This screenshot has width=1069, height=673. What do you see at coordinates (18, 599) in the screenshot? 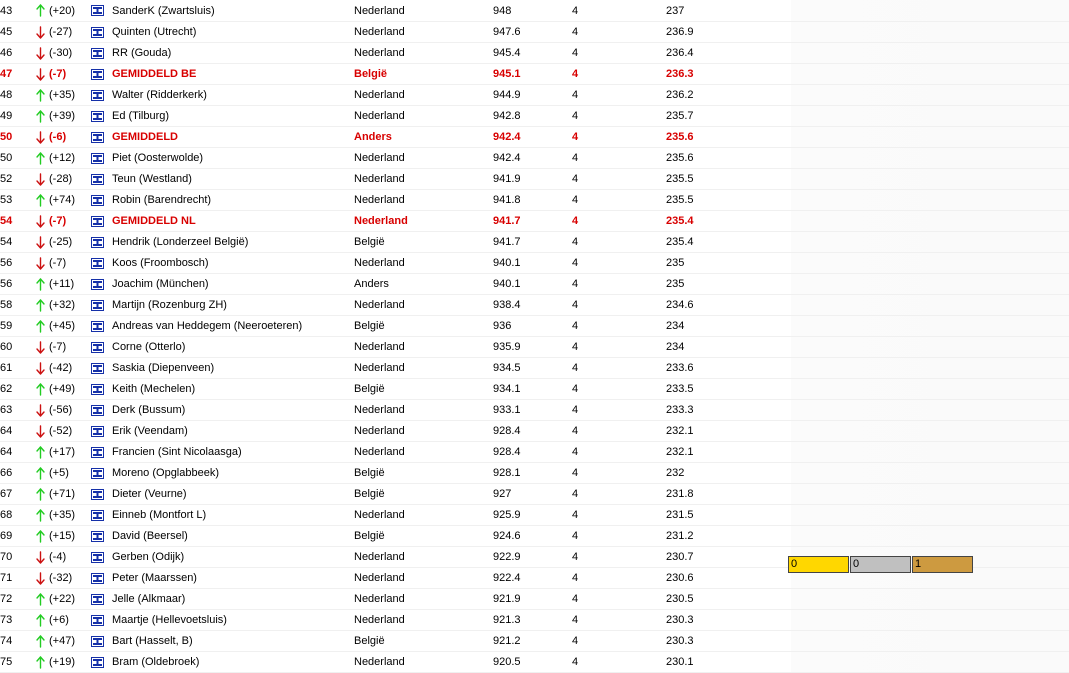
I see `rank-position: 72` at bounding box center [18, 599].